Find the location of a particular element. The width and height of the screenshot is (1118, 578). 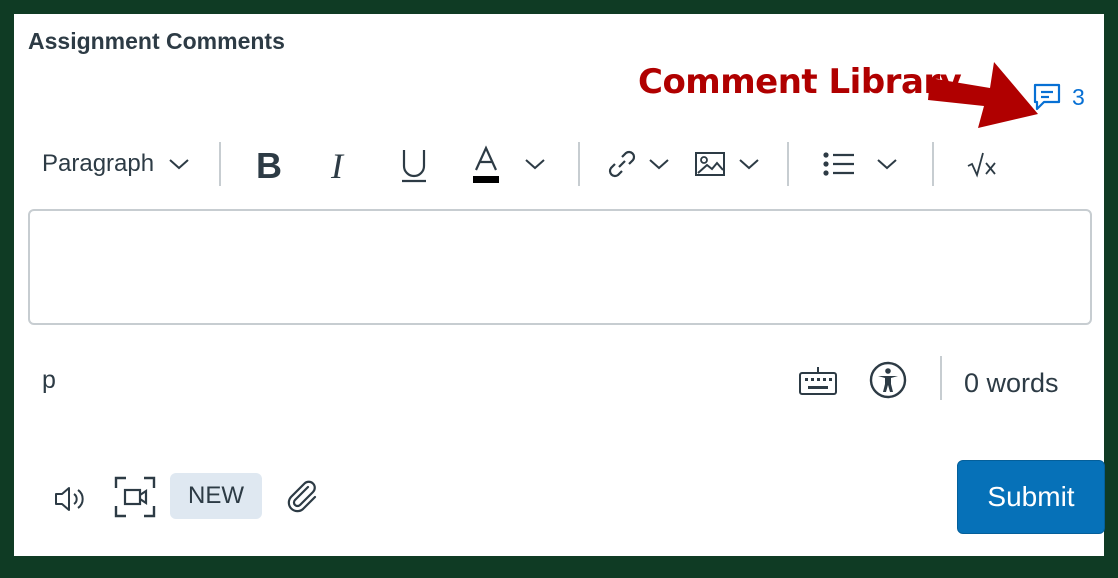

list-button is located at coordinates (860, 164).